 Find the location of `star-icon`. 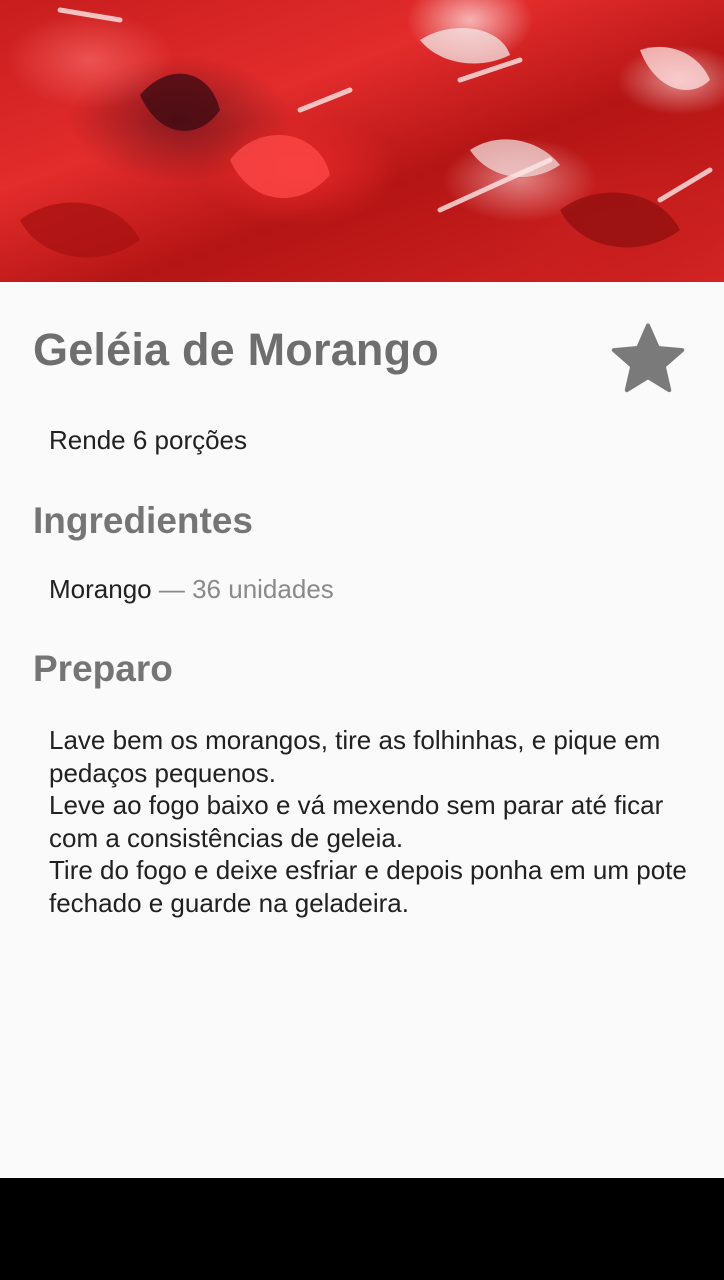

star-icon is located at coordinates (648, 358).